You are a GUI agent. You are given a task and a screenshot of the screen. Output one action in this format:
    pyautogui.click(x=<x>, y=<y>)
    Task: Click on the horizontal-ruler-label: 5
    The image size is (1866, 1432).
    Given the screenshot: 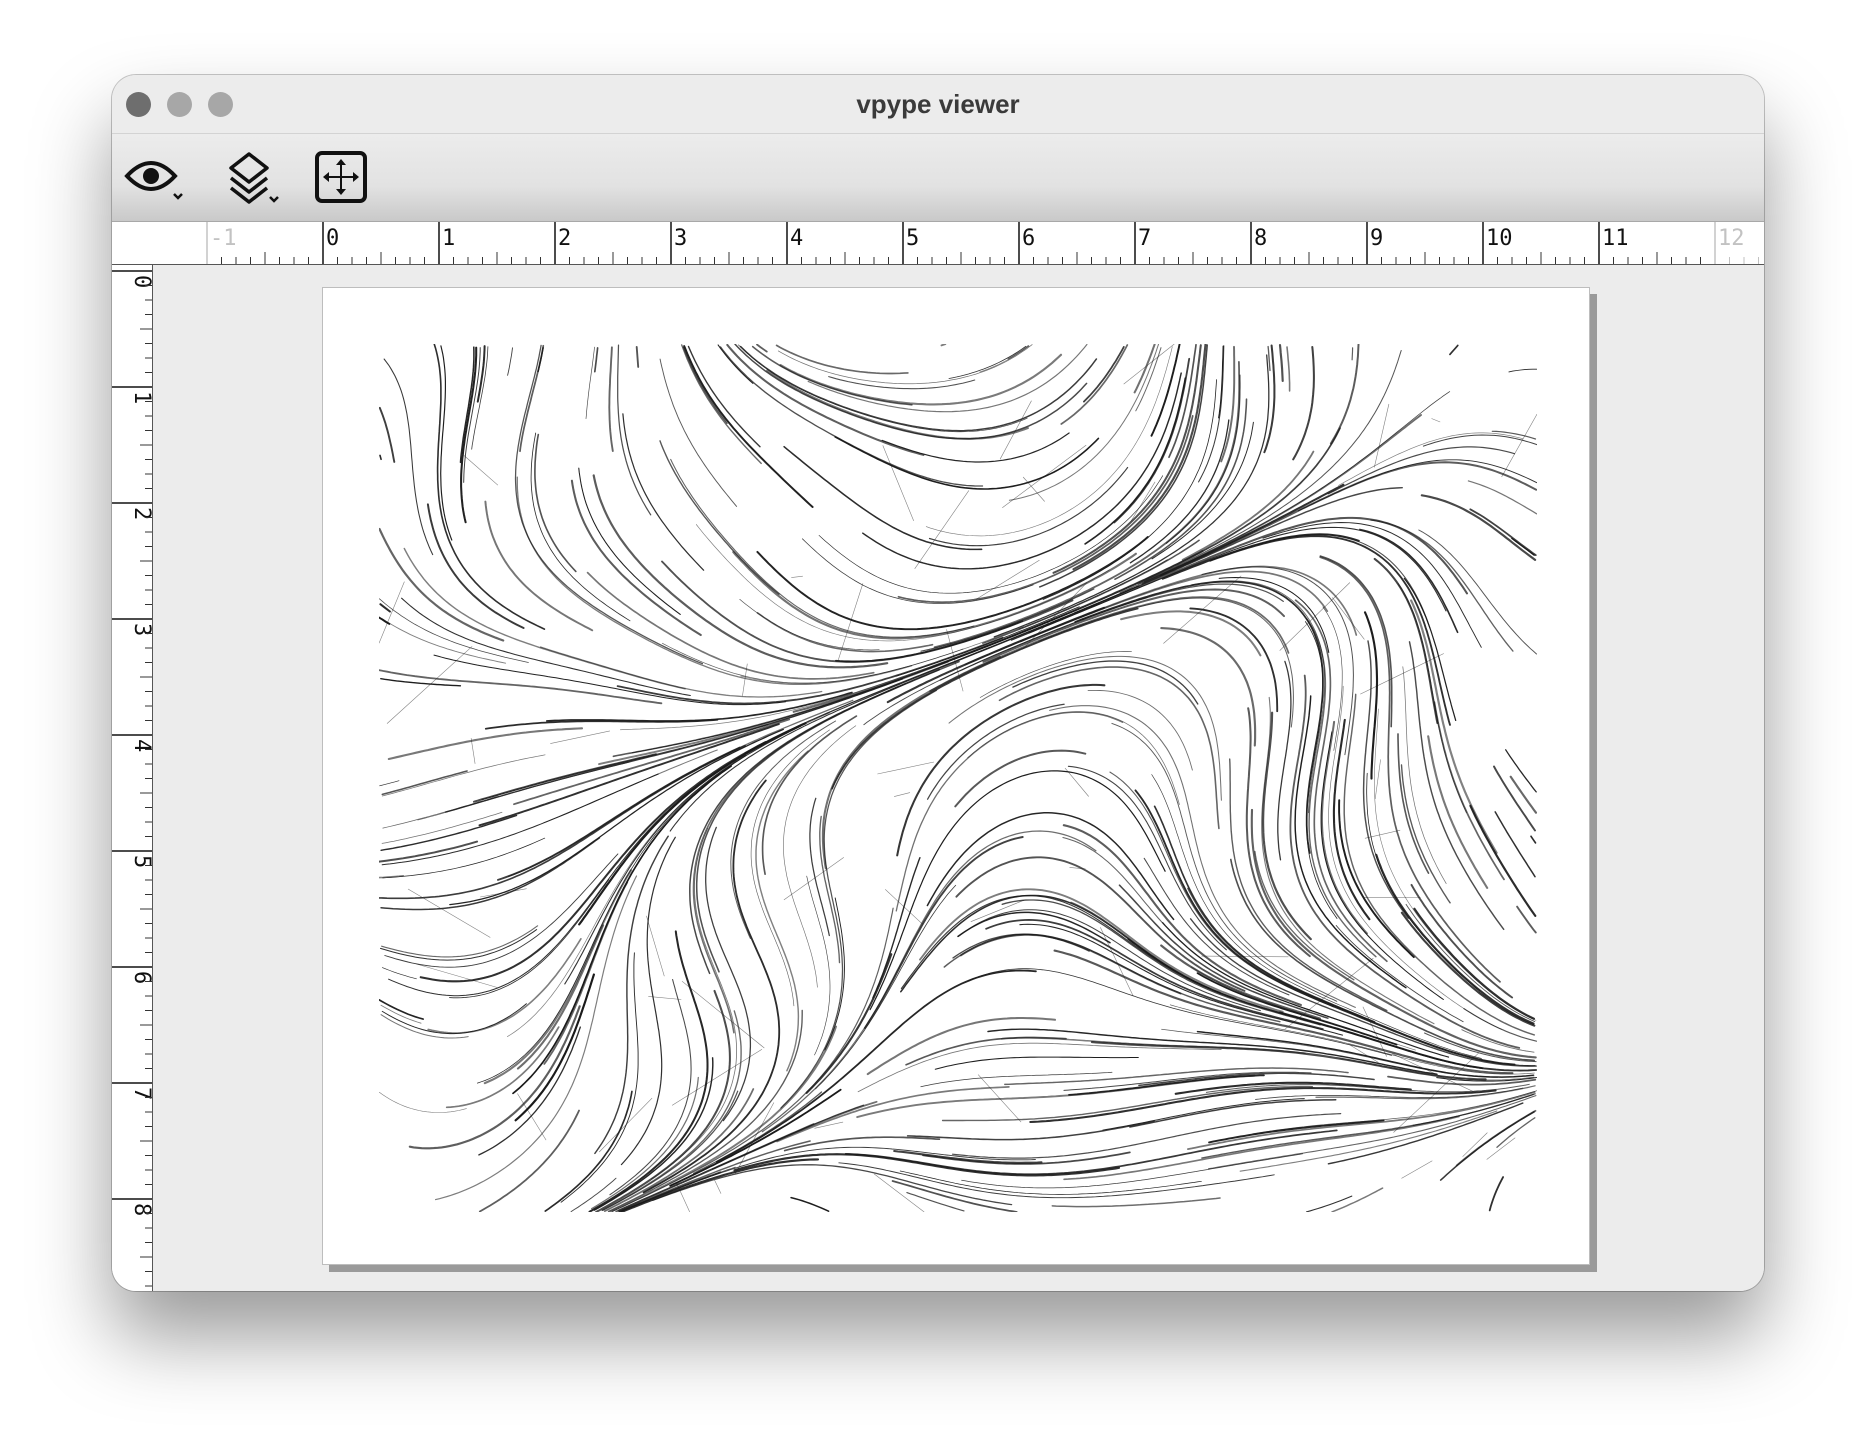 What is the action you would take?
    pyautogui.click(x=912, y=238)
    